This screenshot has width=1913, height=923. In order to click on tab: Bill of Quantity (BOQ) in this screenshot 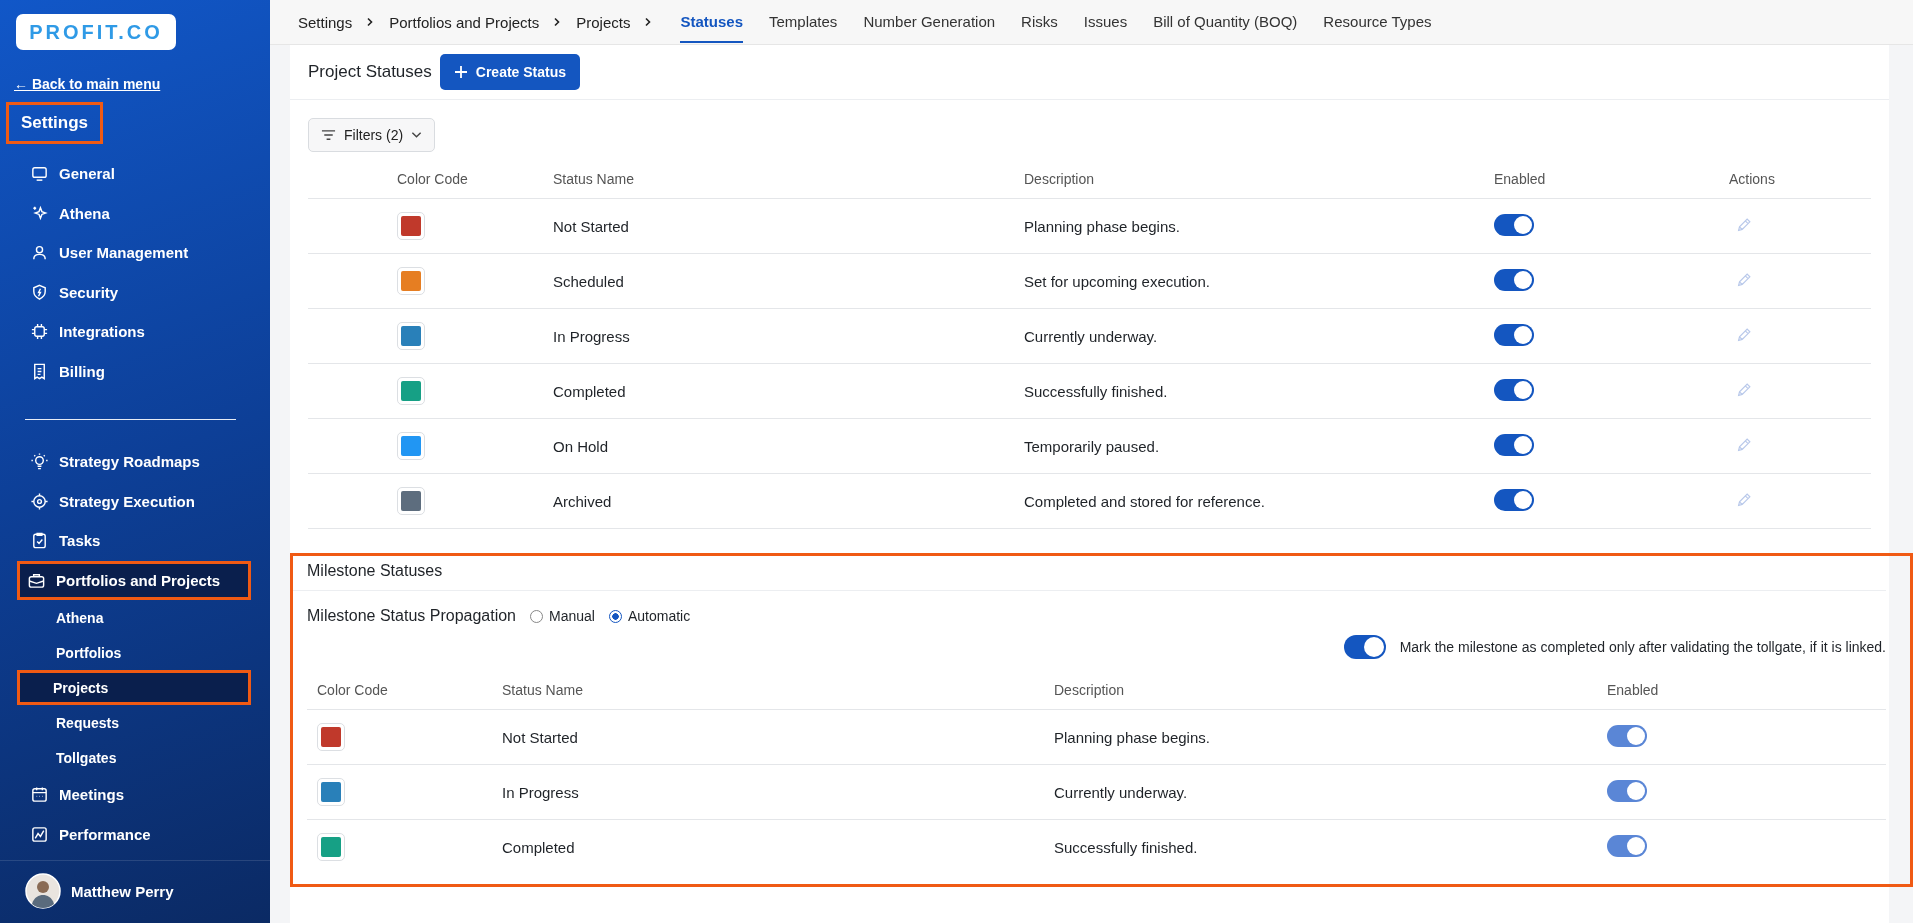, I will do `click(1225, 22)`.